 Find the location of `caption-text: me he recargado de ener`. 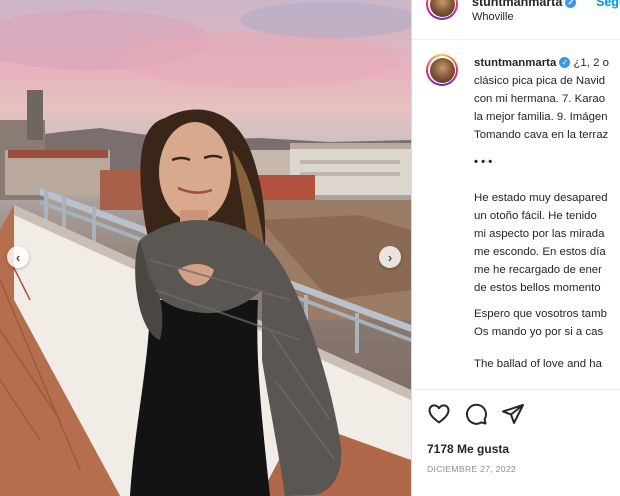

caption-text: me he recargado de ener is located at coordinates (538, 270).